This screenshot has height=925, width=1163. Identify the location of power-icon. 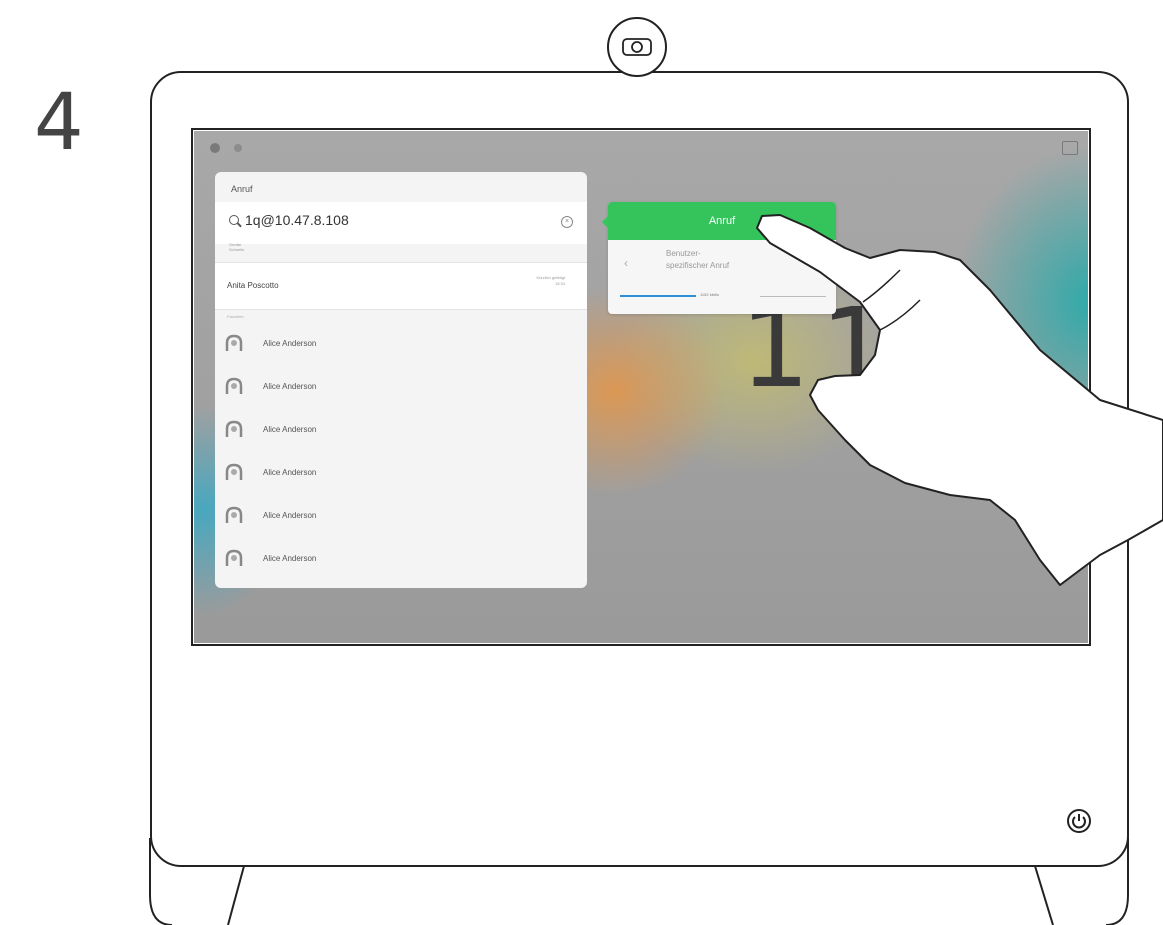
(1079, 821).